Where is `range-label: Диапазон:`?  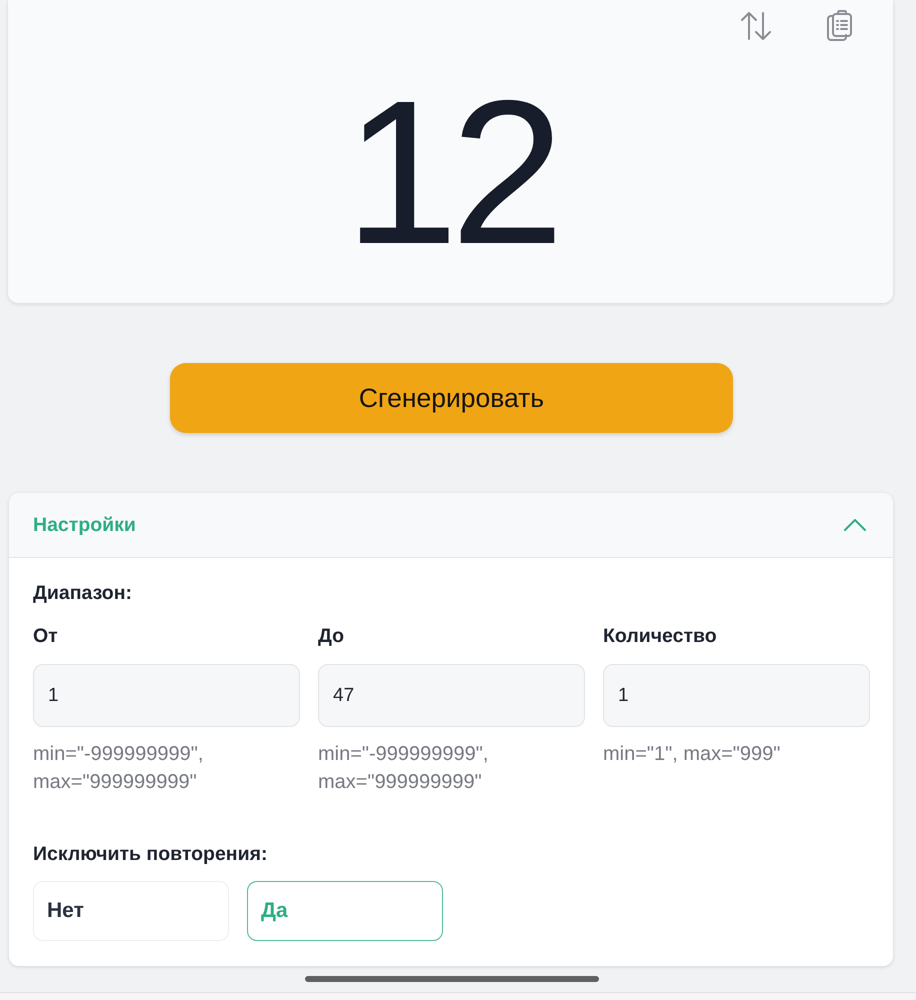 range-label: Диапазон: is located at coordinates (83, 593).